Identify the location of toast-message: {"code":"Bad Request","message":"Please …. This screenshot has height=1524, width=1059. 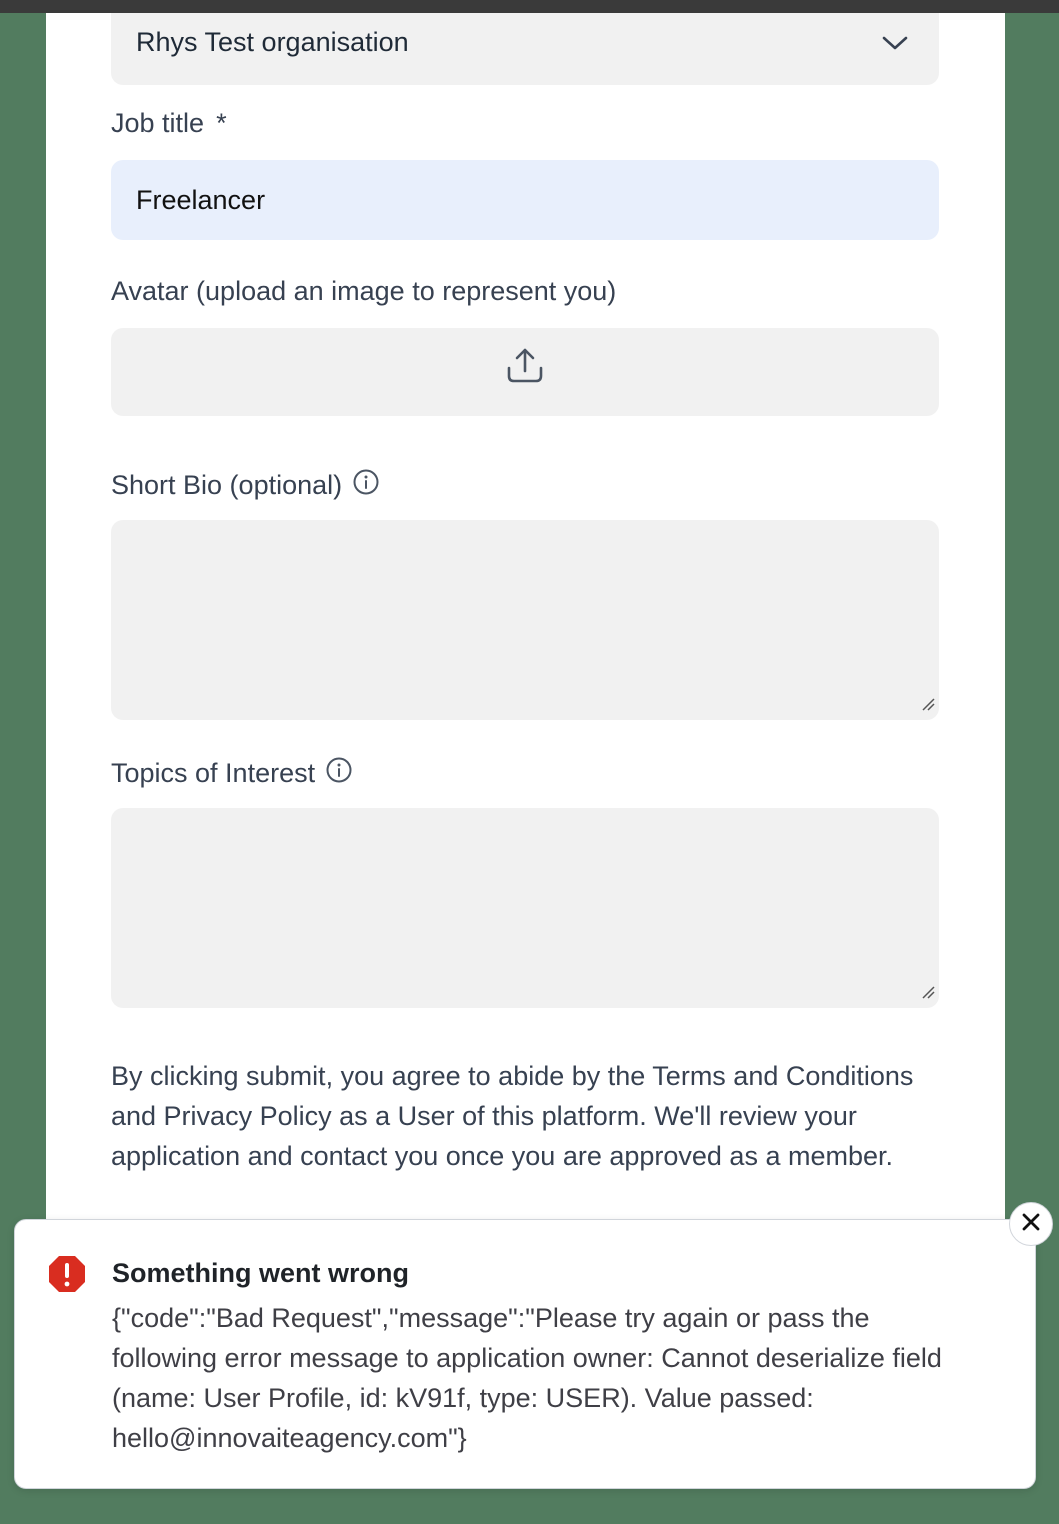
(527, 1378).